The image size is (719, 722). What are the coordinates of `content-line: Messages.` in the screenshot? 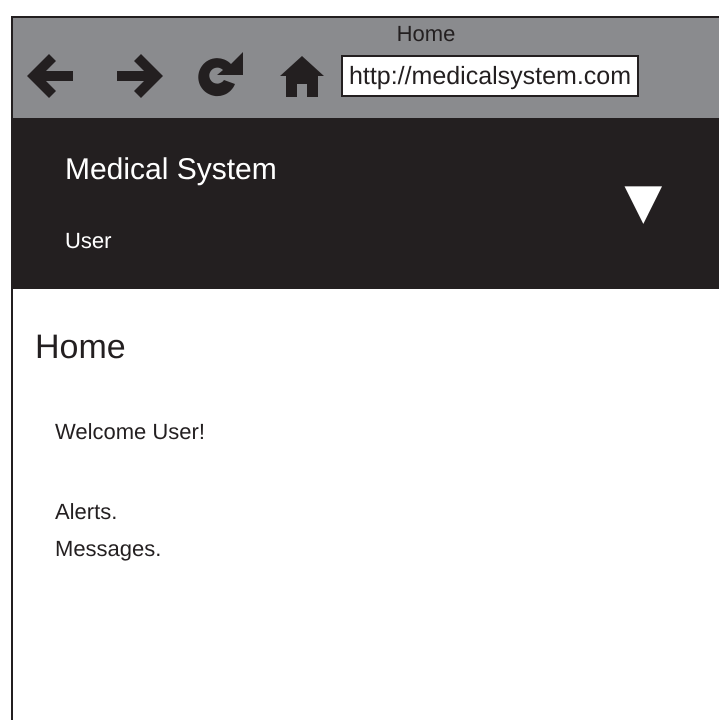 It's located at (108, 549).